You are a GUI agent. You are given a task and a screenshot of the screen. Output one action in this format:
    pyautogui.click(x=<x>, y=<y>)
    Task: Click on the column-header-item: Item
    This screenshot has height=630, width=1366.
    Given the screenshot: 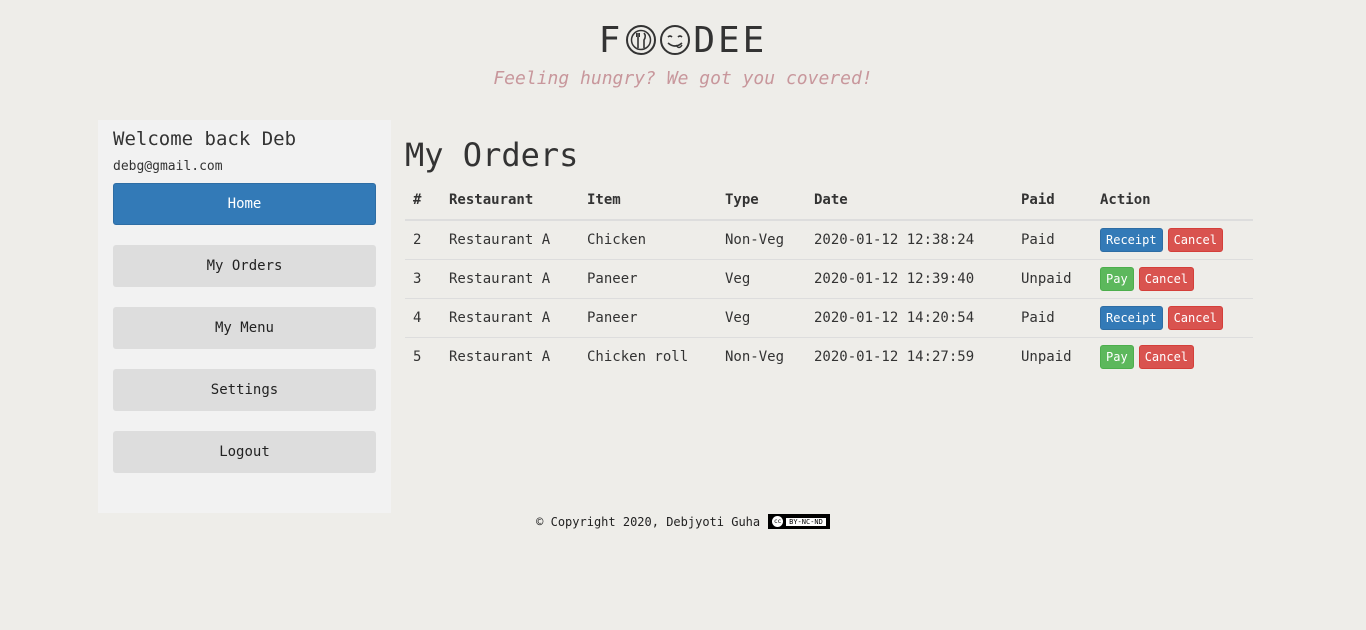 What is the action you would take?
    pyautogui.click(x=648, y=201)
    